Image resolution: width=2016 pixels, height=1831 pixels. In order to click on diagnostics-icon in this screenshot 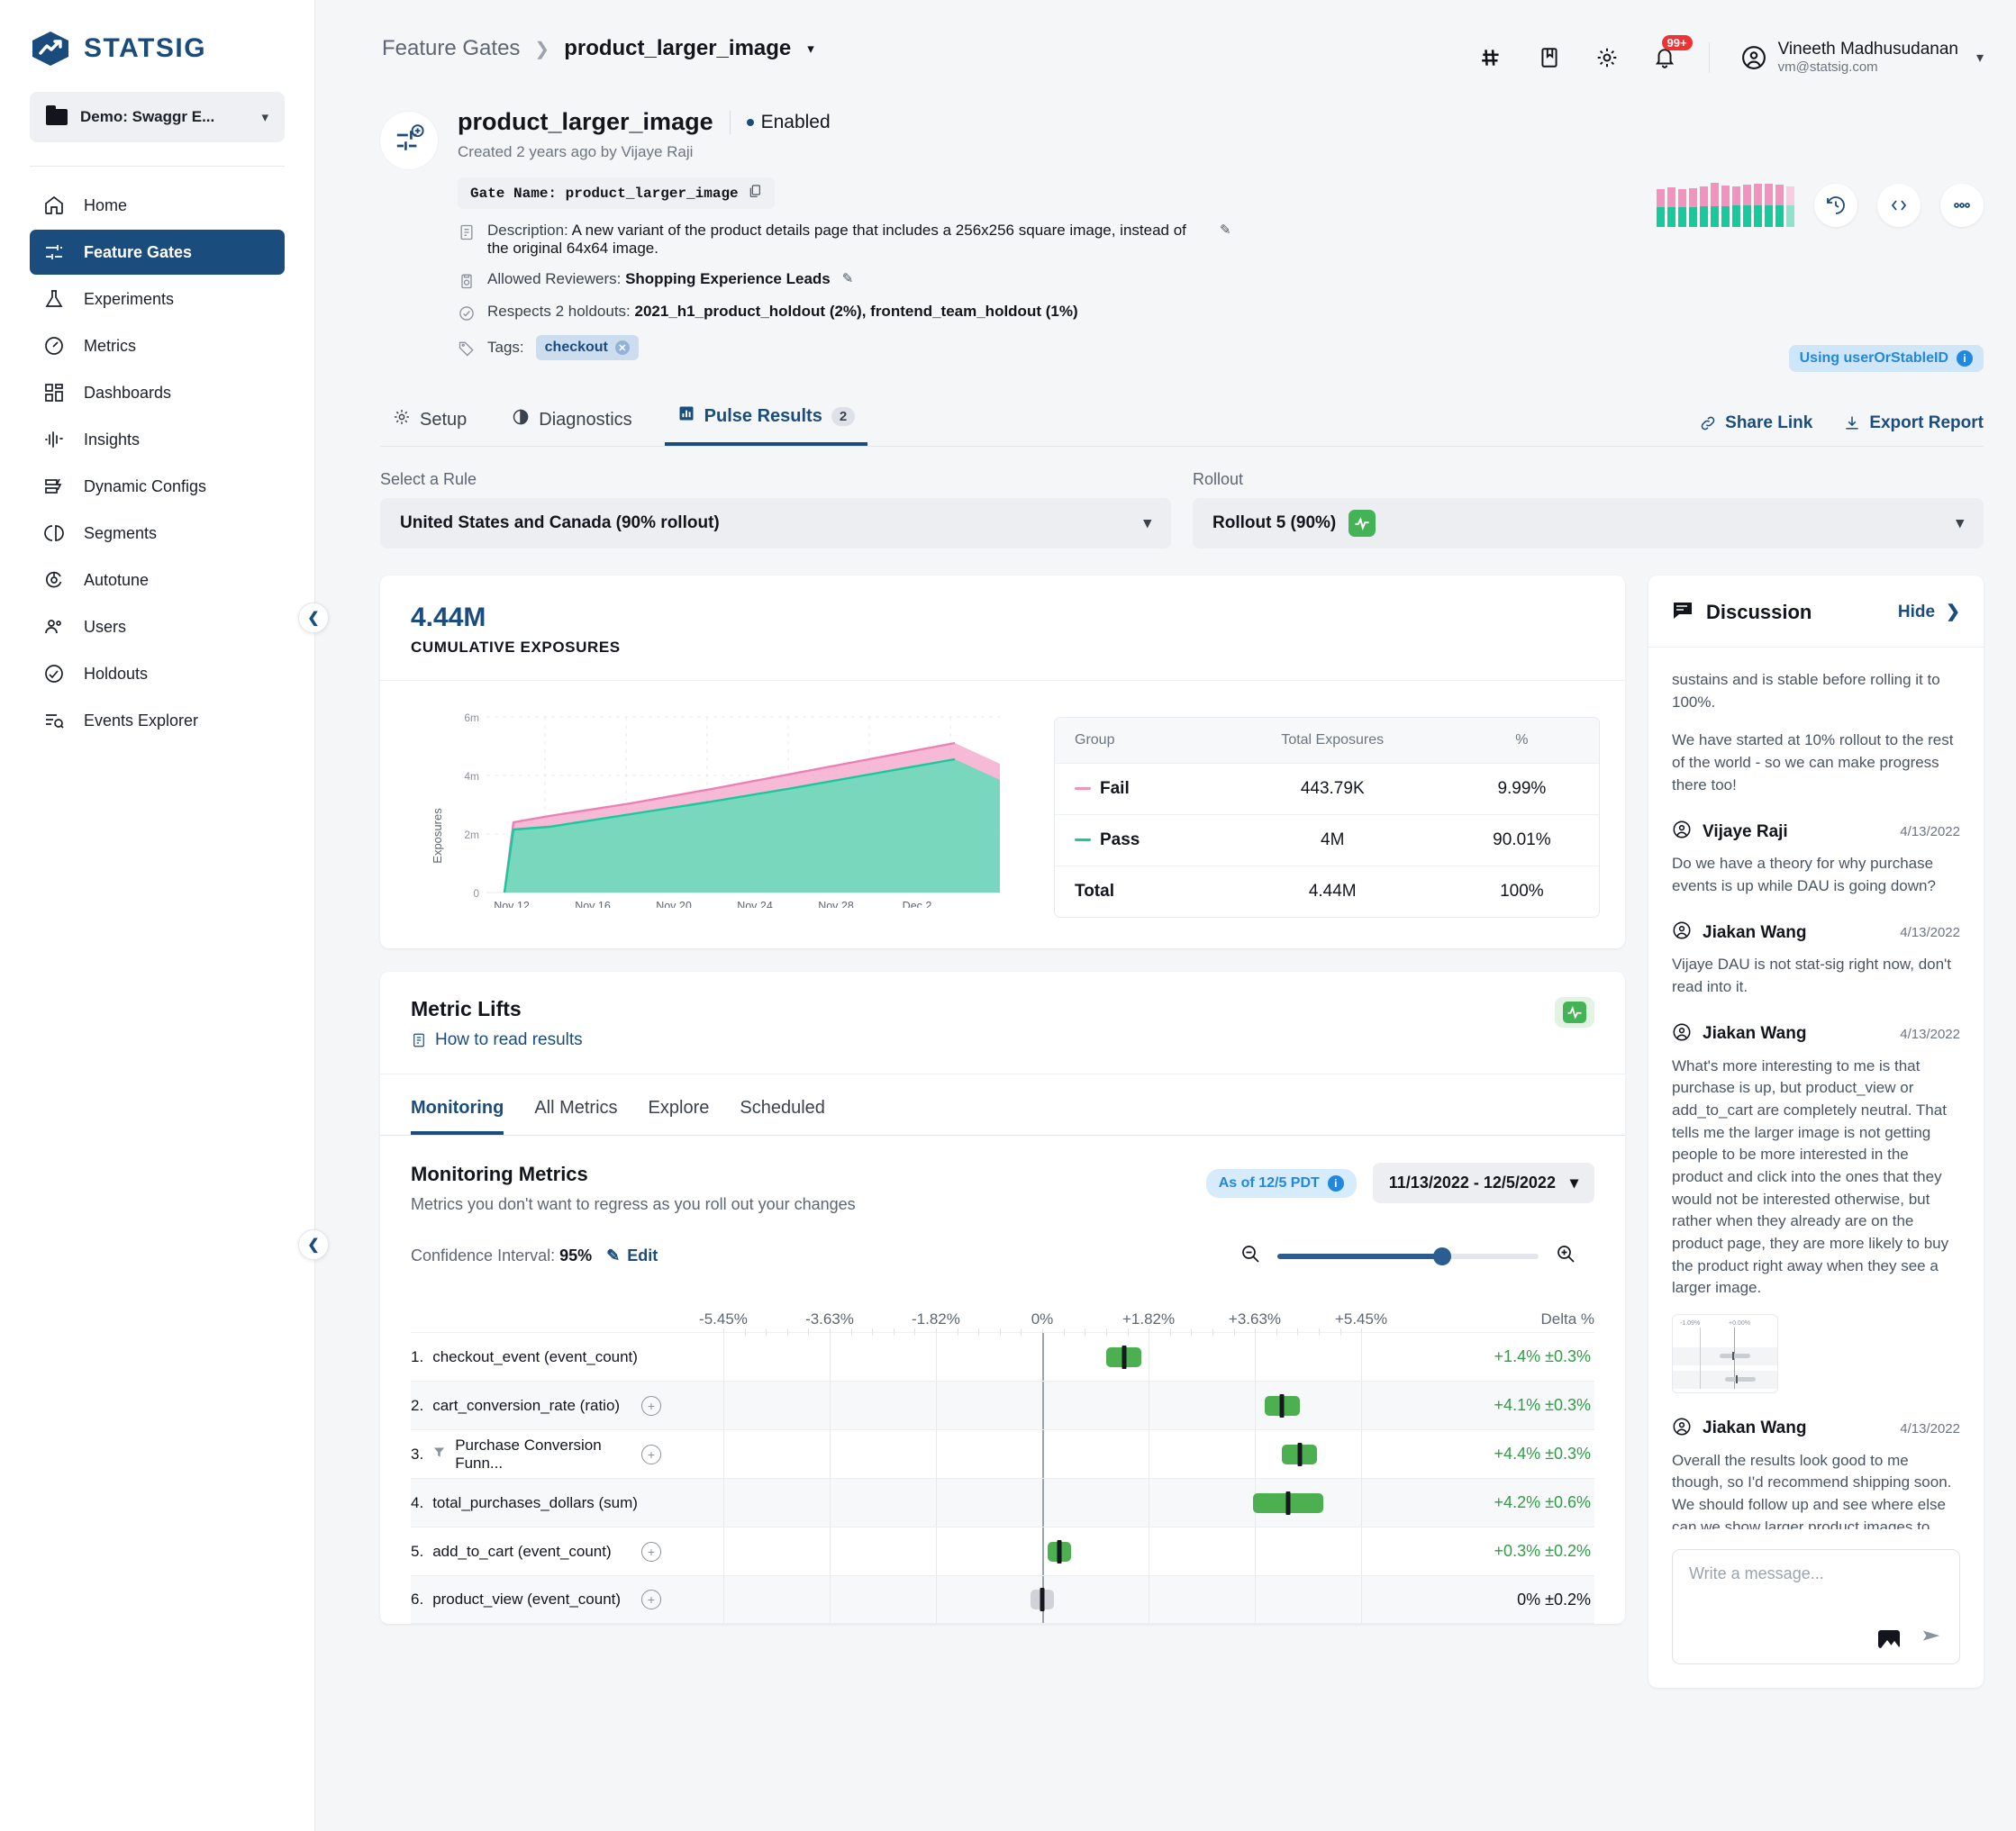, I will do `click(521, 420)`.